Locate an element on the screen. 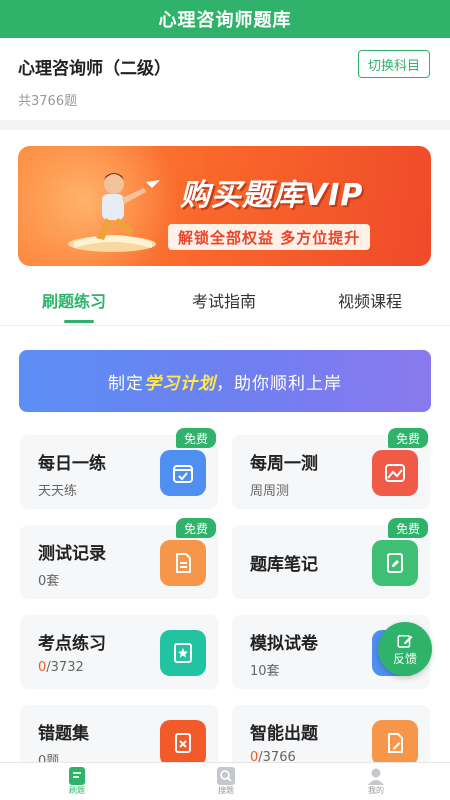 The width and height of the screenshot is (450, 800). tabbar-practice: 刷题 is located at coordinates (77, 781).